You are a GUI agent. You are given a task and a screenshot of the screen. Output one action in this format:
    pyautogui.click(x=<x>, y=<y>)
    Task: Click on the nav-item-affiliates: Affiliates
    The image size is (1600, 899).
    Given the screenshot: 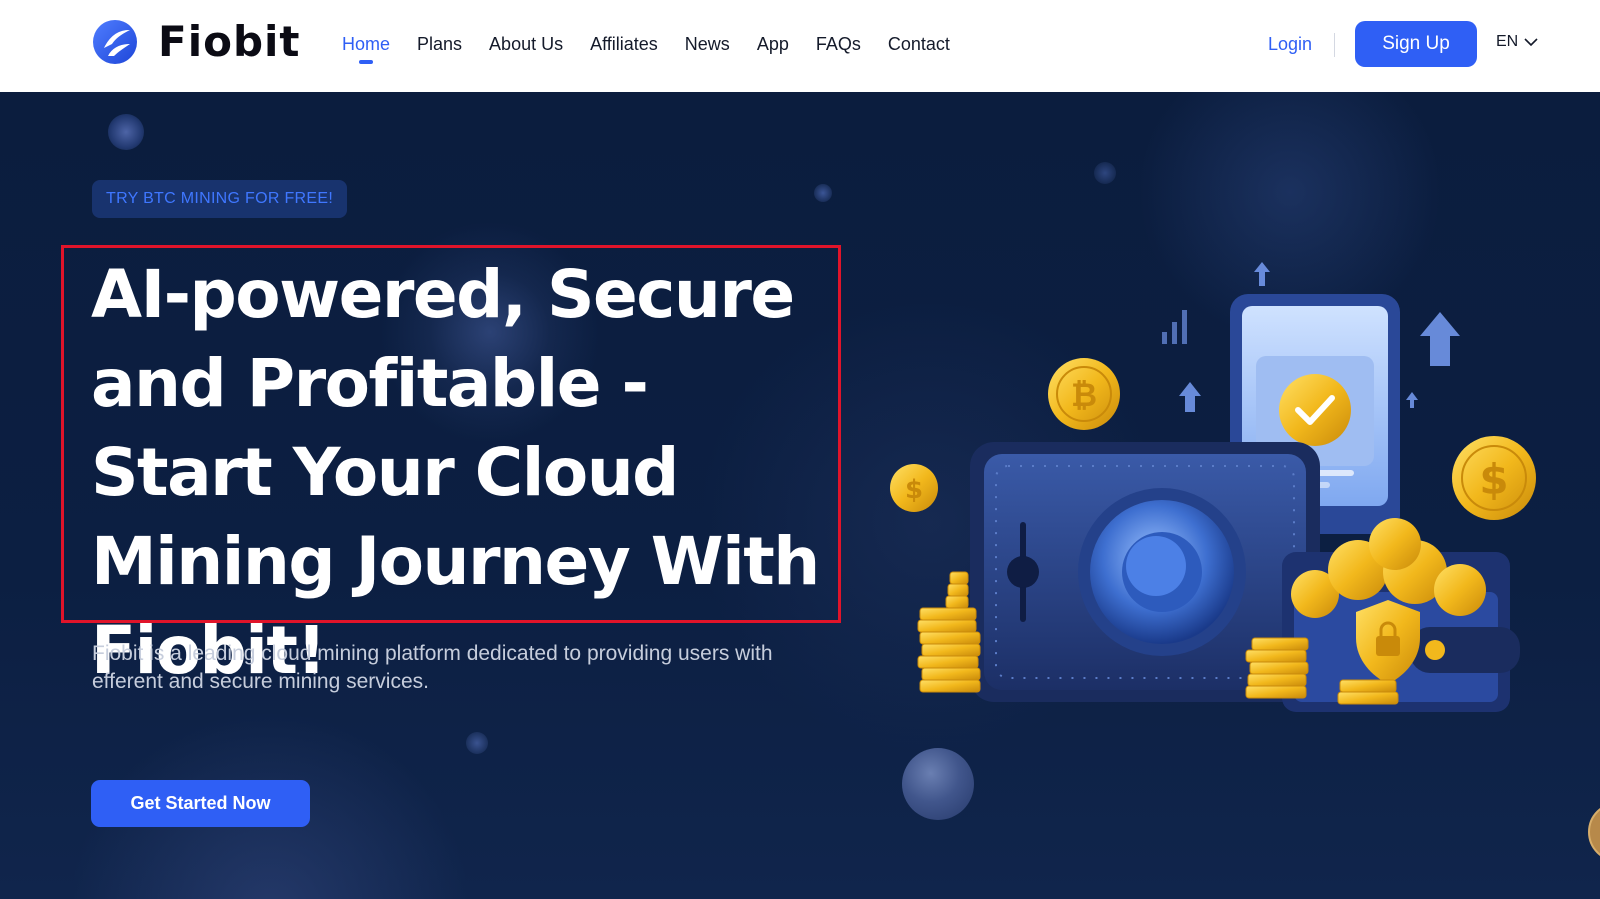 What is the action you would take?
    pyautogui.click(x=624, y=44)
    